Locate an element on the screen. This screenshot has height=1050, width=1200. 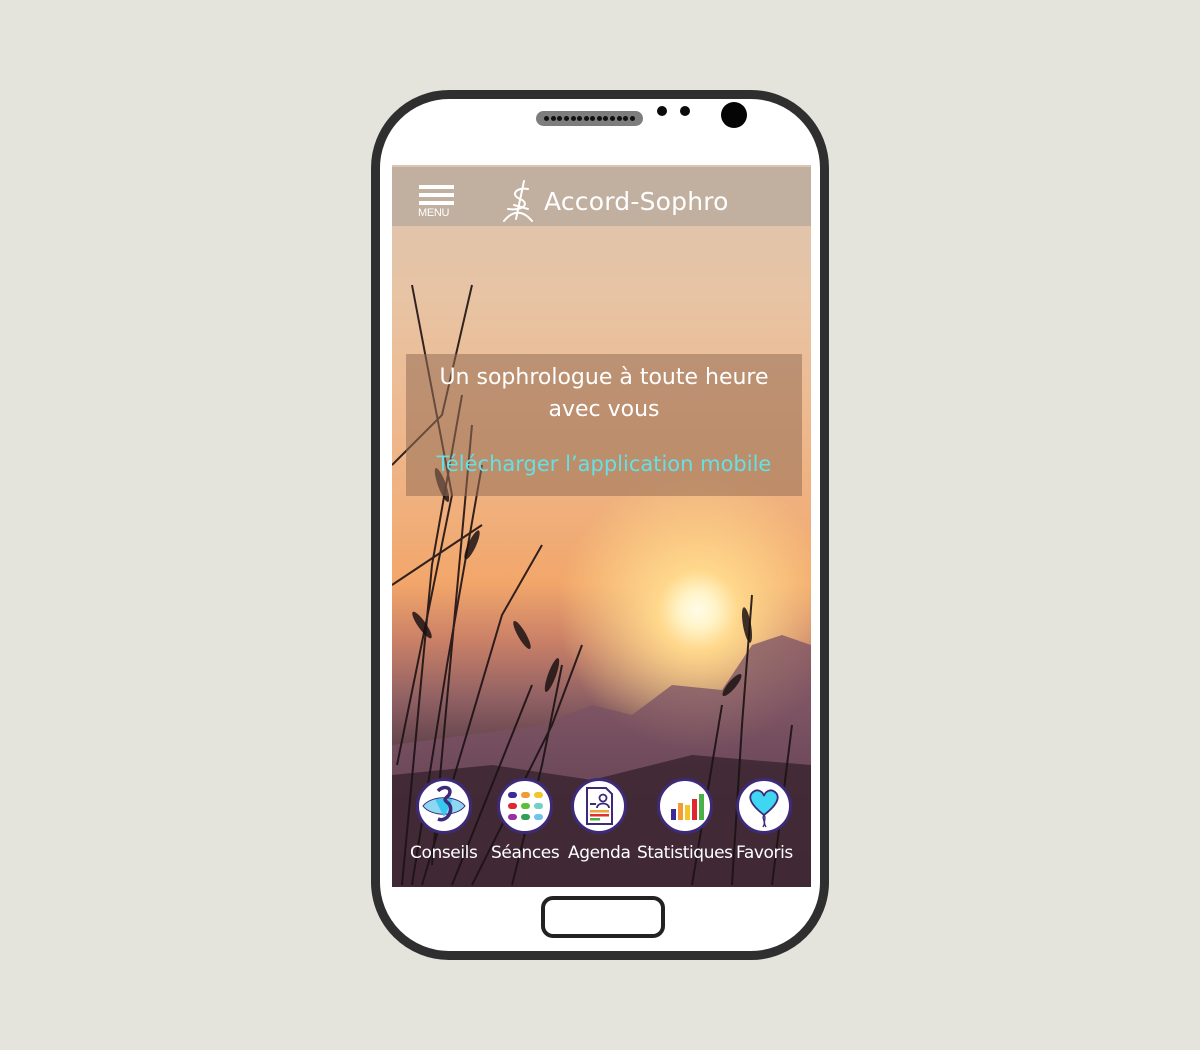
download-app-link: Télécharger l’application mobile is located at coordinates (604, 464).